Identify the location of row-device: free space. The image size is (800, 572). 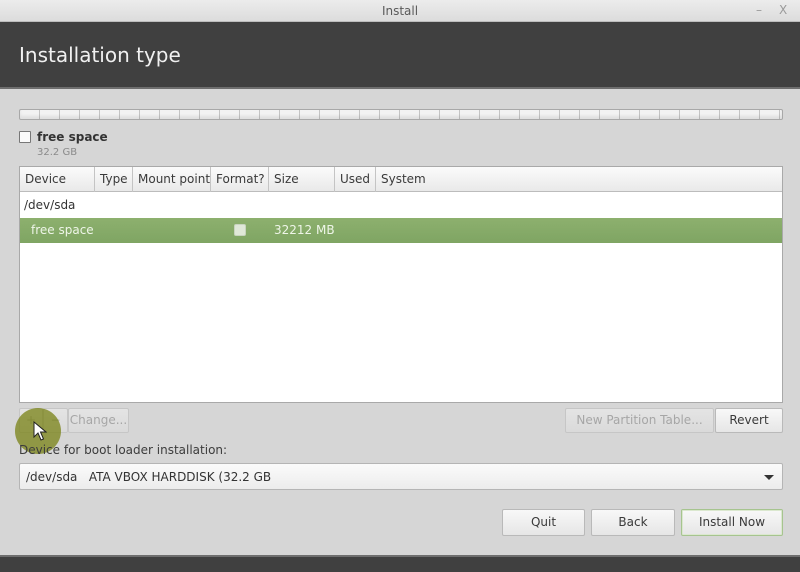
(62, 230).